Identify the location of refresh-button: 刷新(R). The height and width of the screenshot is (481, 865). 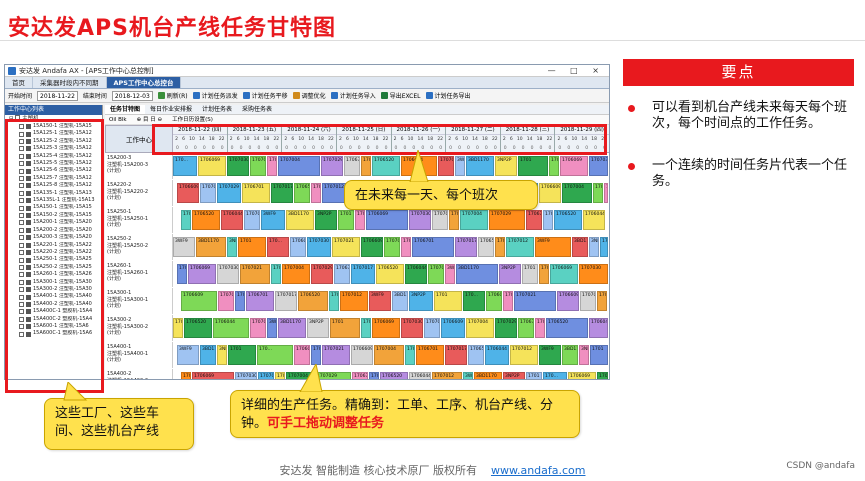
(172, 95).